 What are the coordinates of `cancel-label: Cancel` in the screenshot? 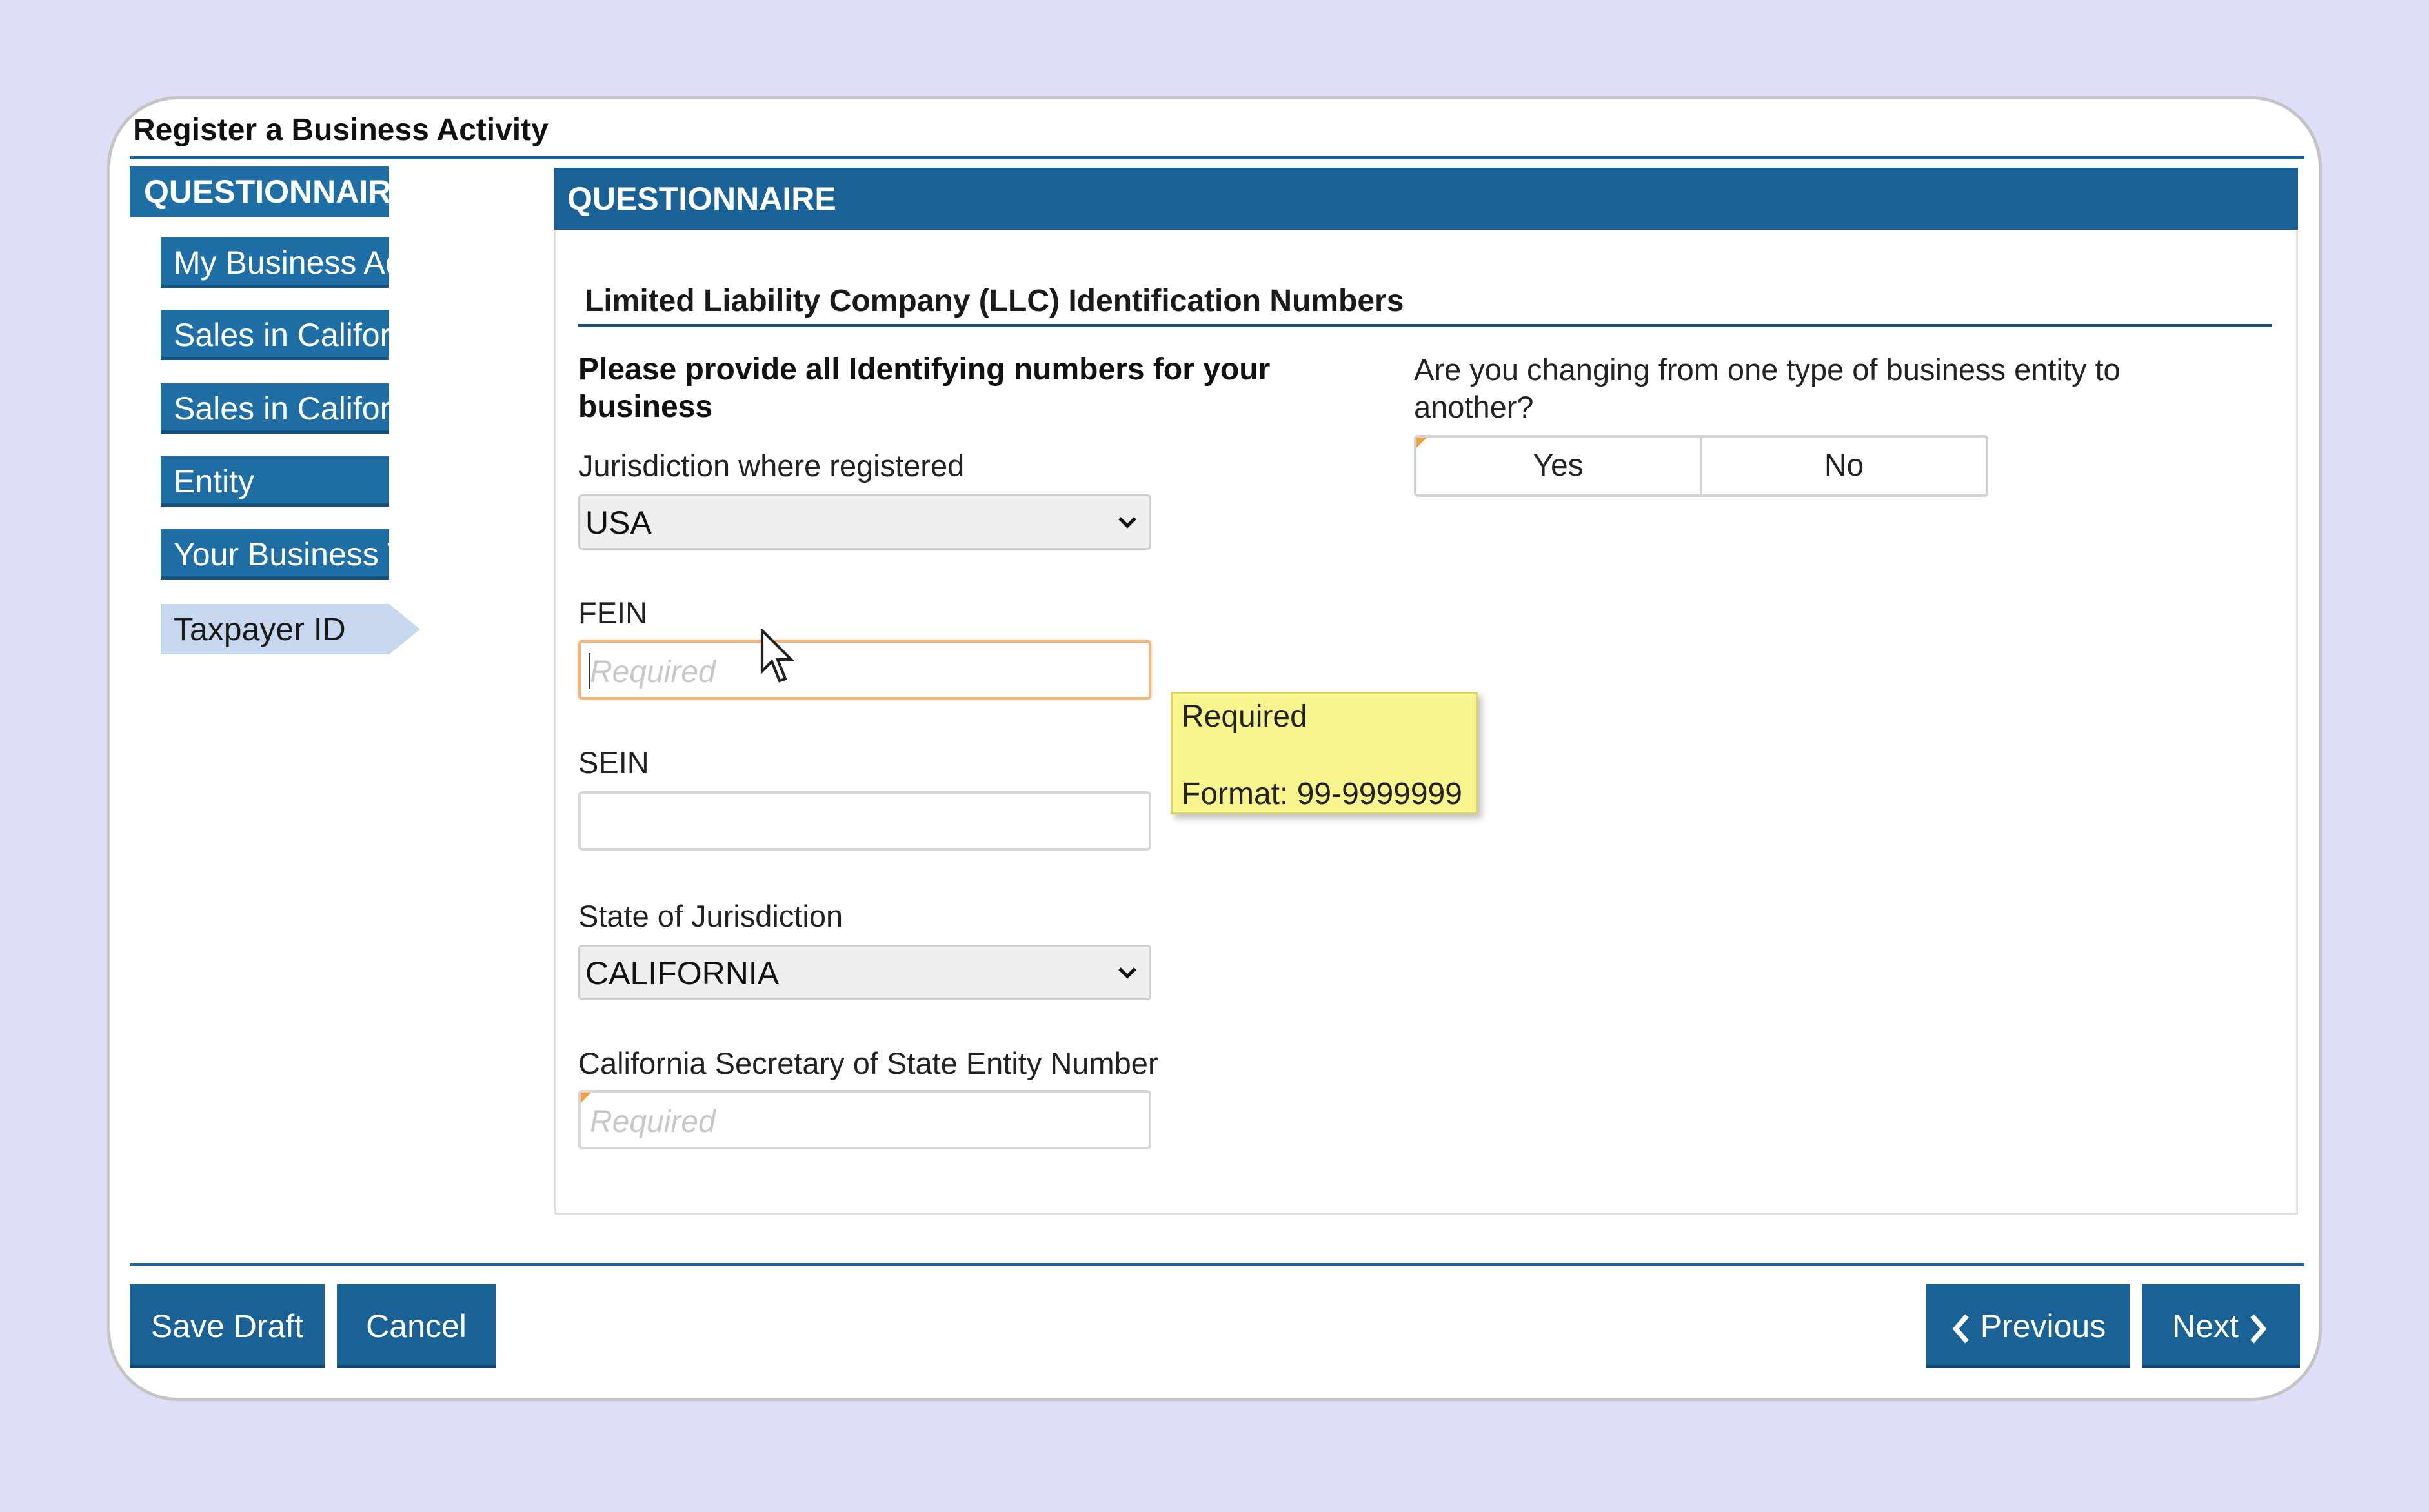 It's located at (416, 1326).